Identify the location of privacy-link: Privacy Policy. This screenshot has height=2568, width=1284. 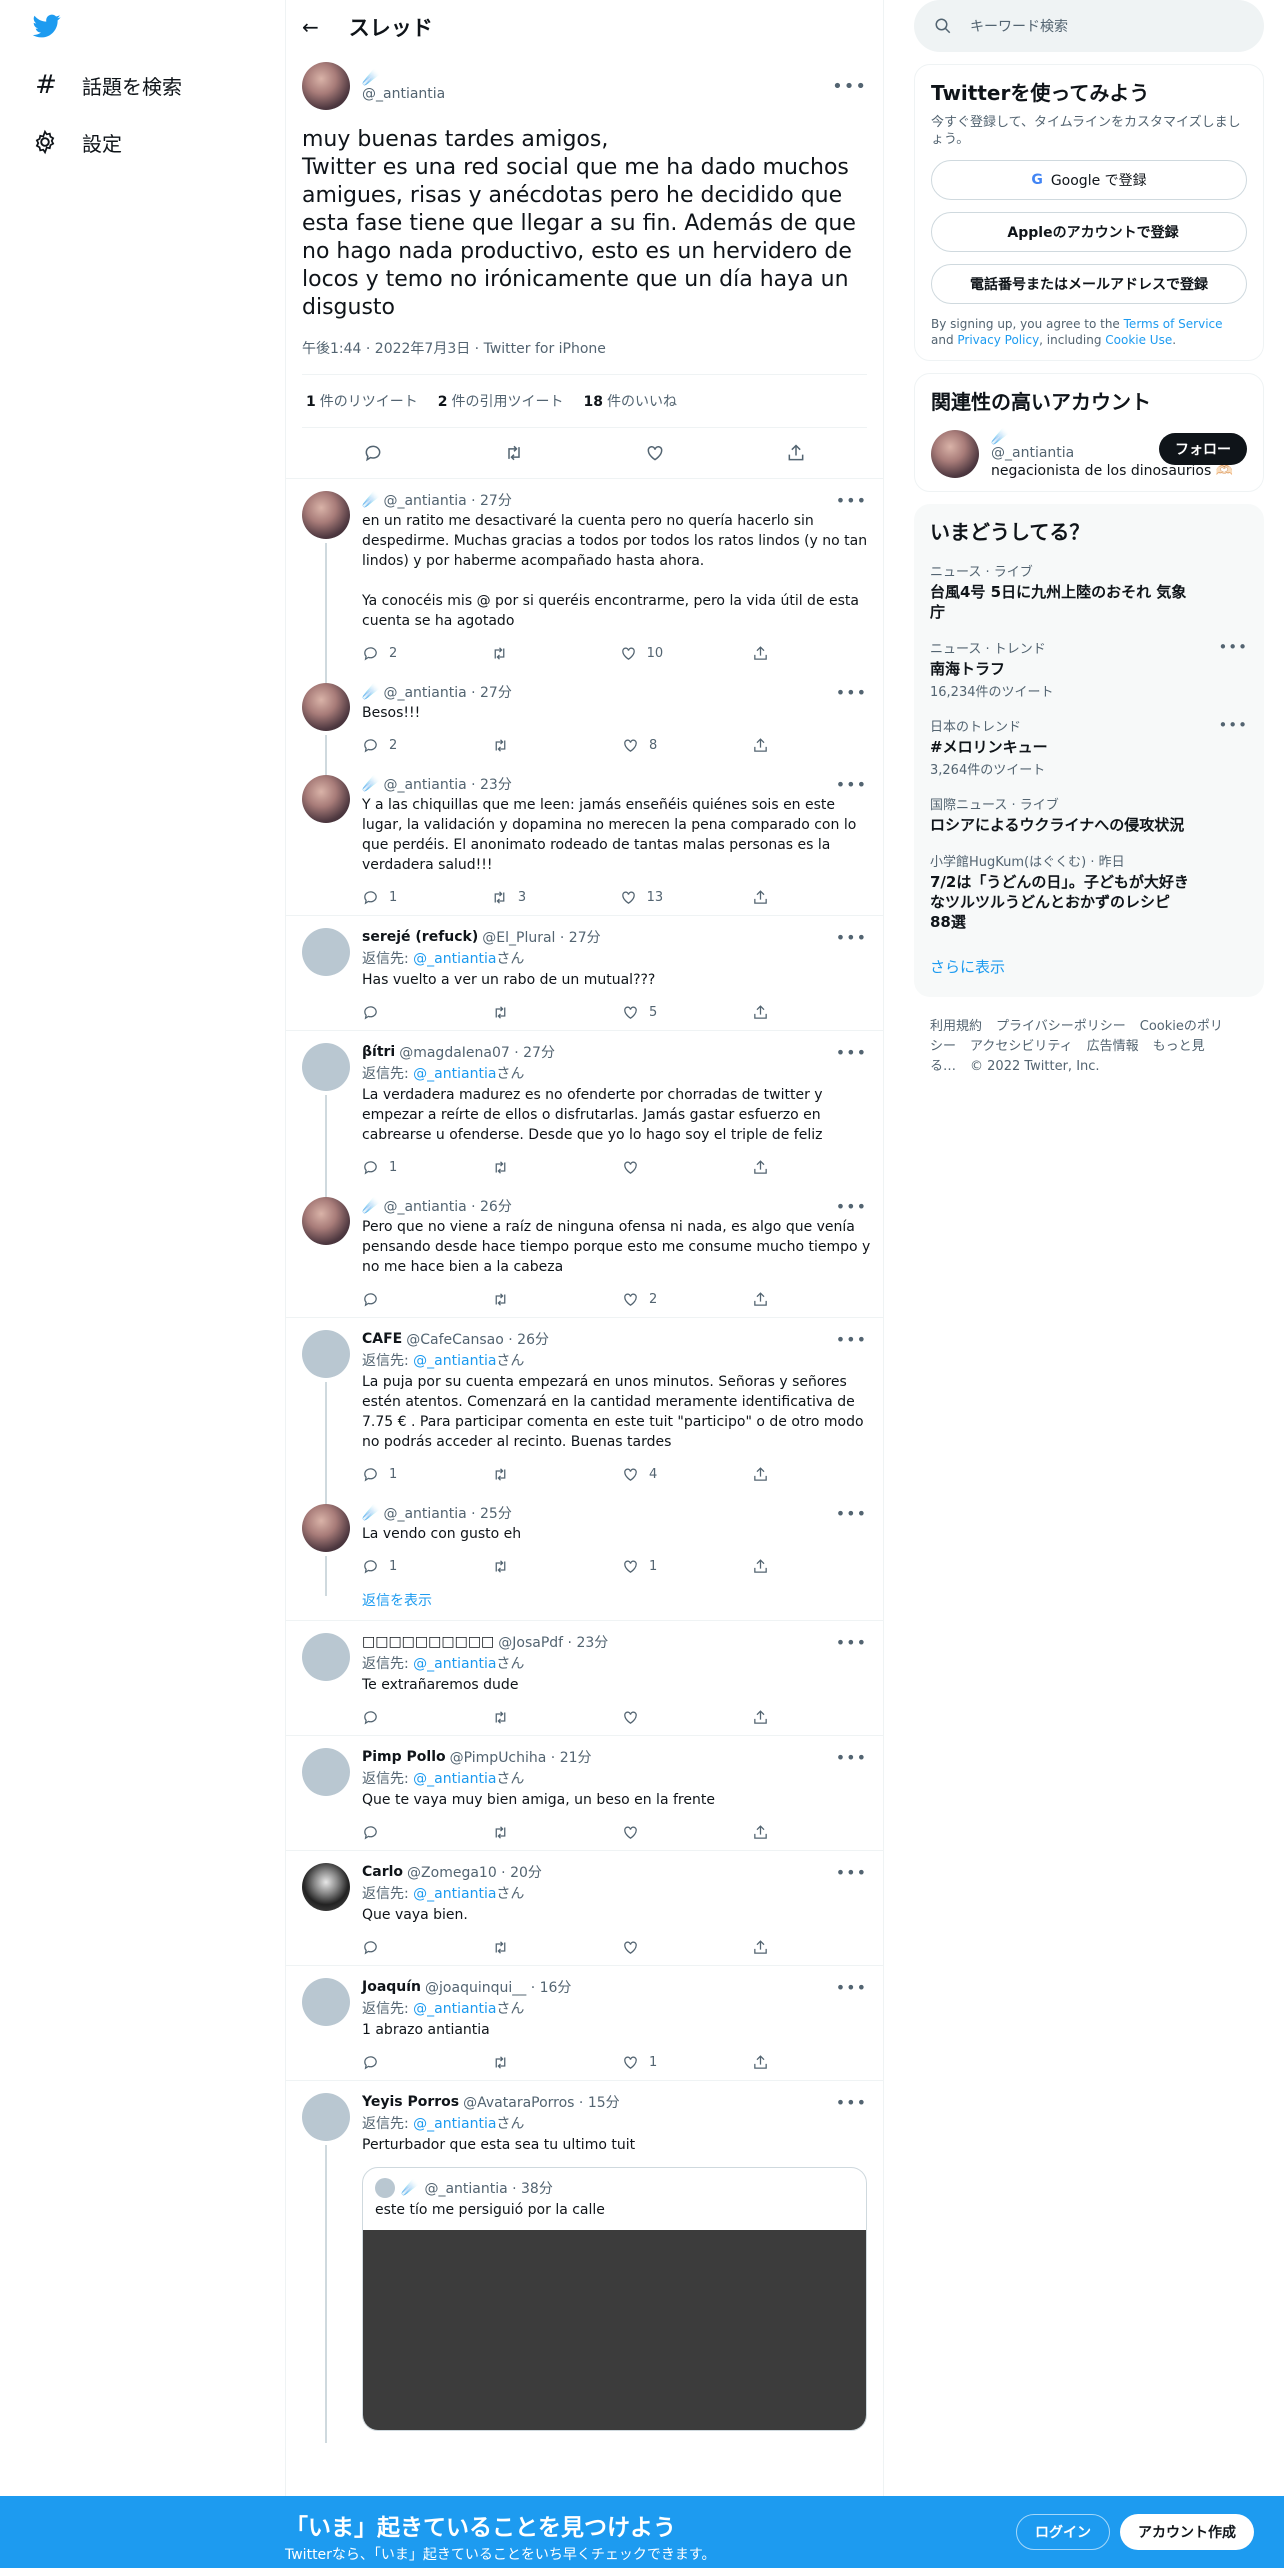
(998, 340).